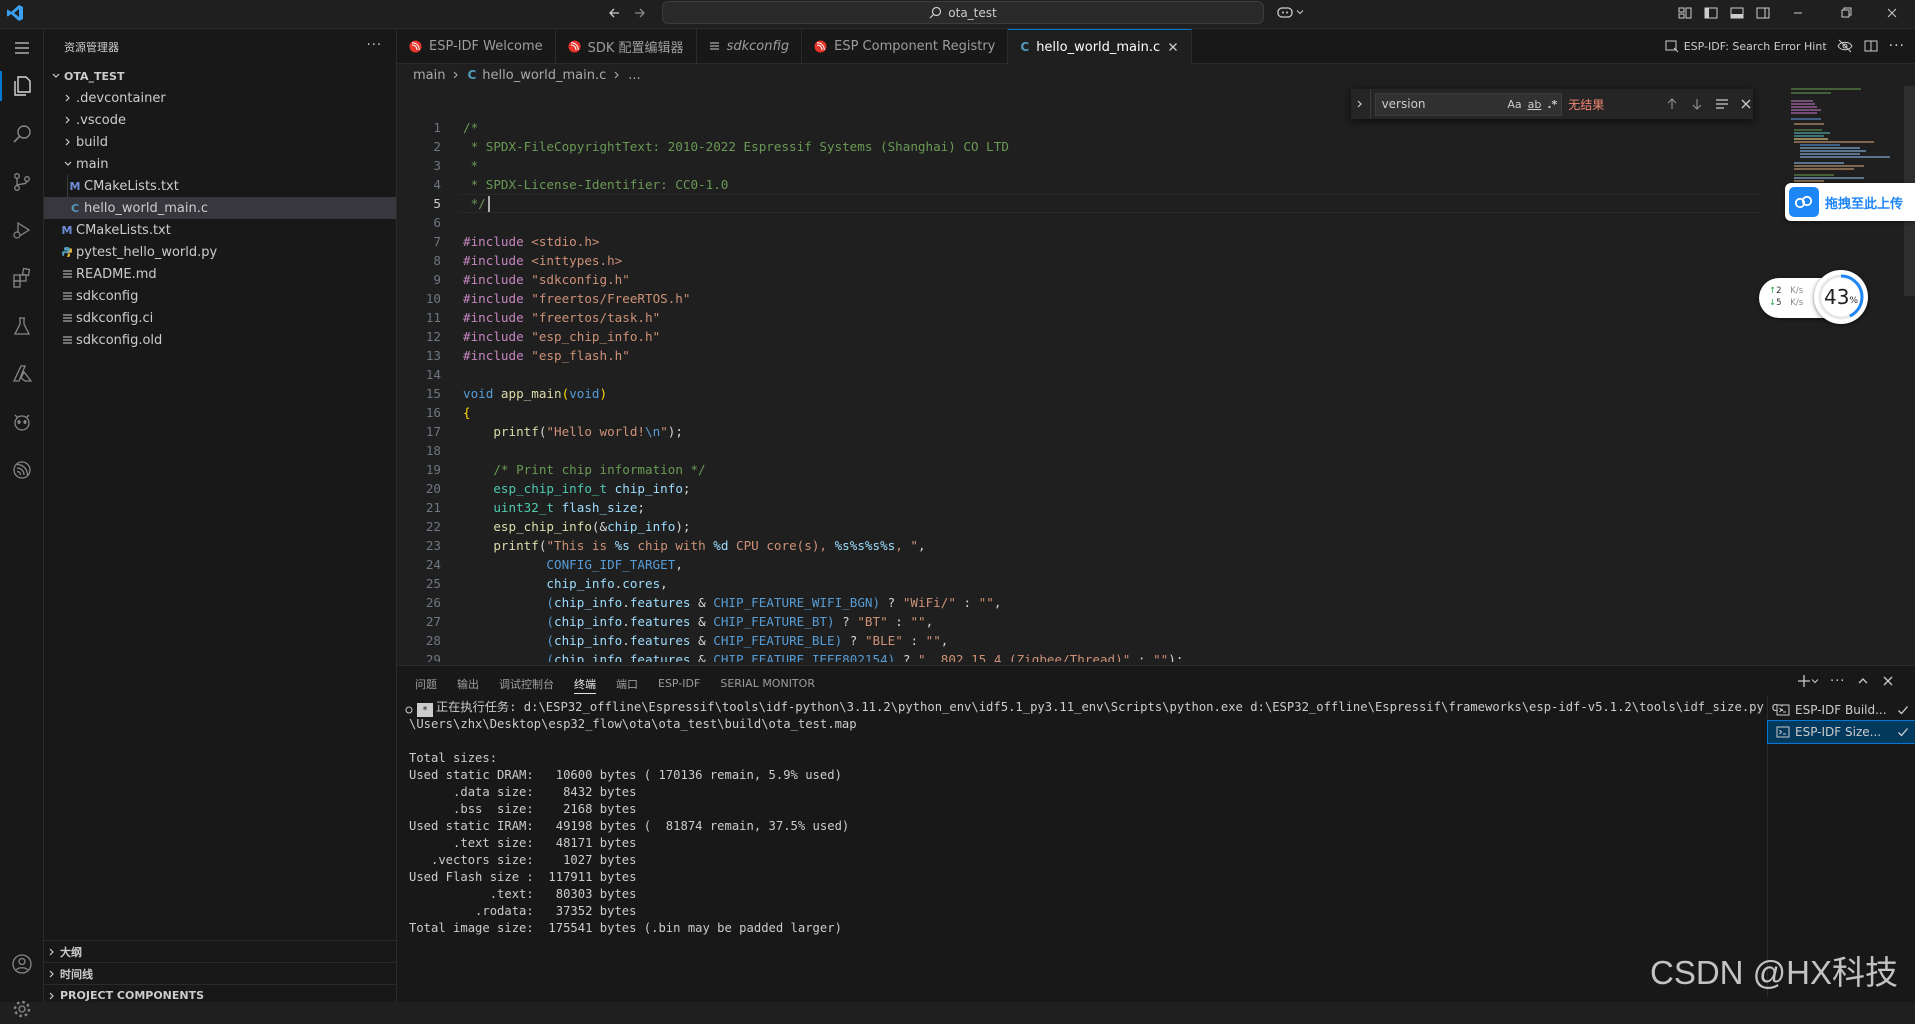 This screenshot has height=1024, width=1915. I want to click on source-control-icon, so click(22, 182).